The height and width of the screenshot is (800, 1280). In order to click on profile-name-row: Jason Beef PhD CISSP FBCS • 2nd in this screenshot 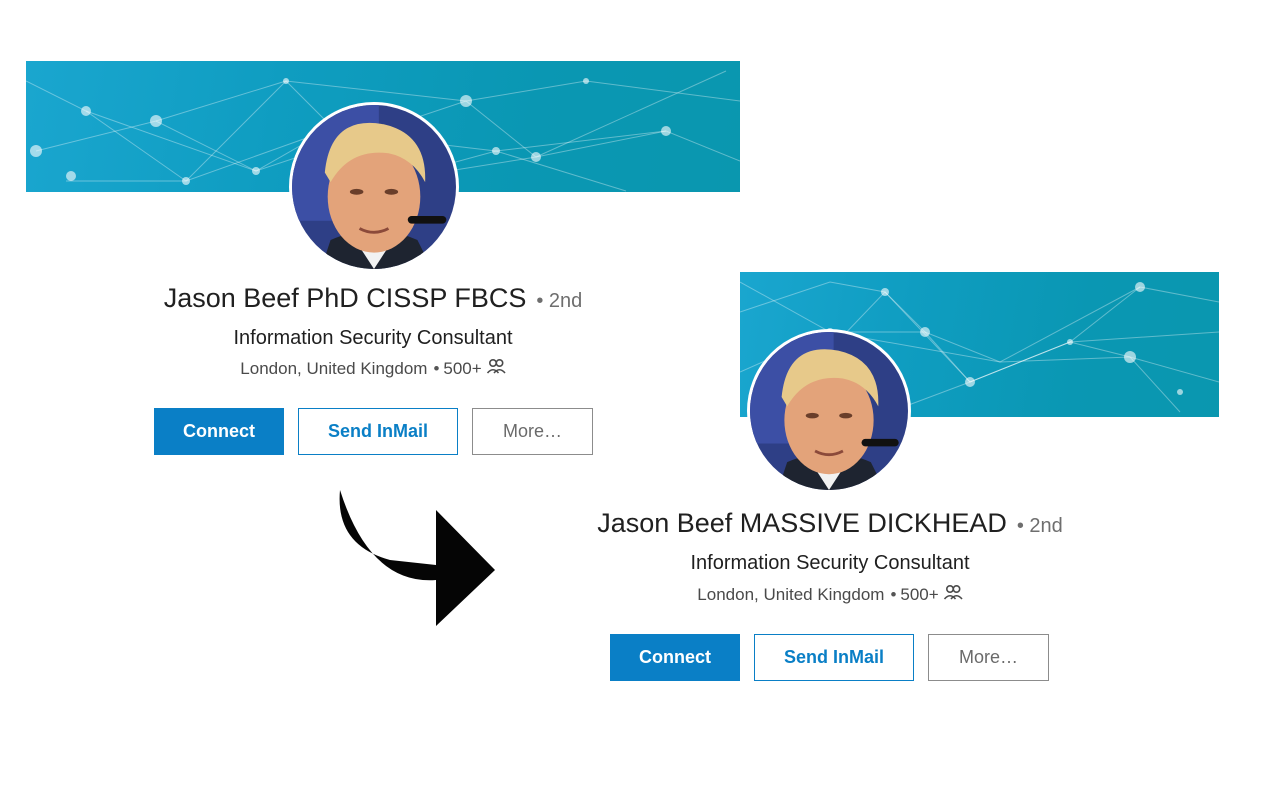, I will do `click(373, 298)`.